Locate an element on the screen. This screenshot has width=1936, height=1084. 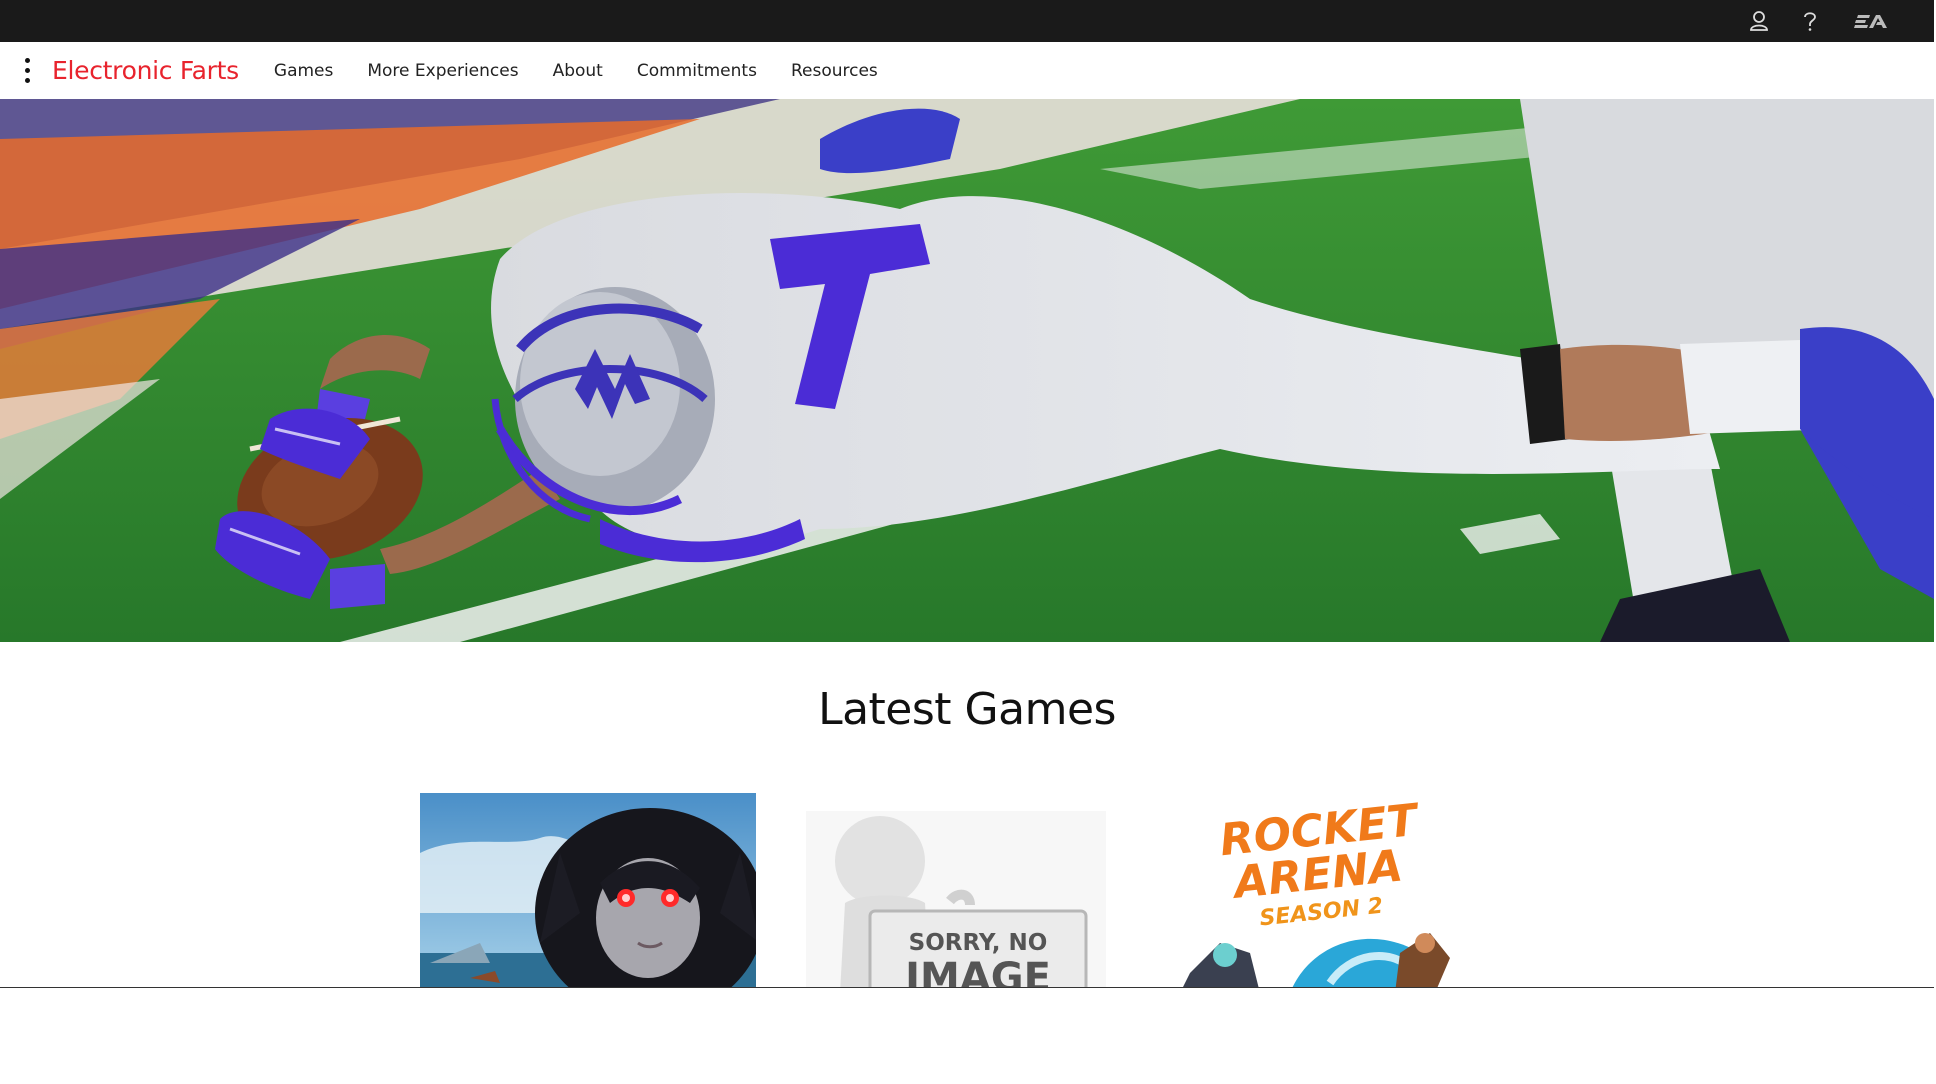
placeholder-sign-line1: SORRY, NO is located at coordinates (978, 943).